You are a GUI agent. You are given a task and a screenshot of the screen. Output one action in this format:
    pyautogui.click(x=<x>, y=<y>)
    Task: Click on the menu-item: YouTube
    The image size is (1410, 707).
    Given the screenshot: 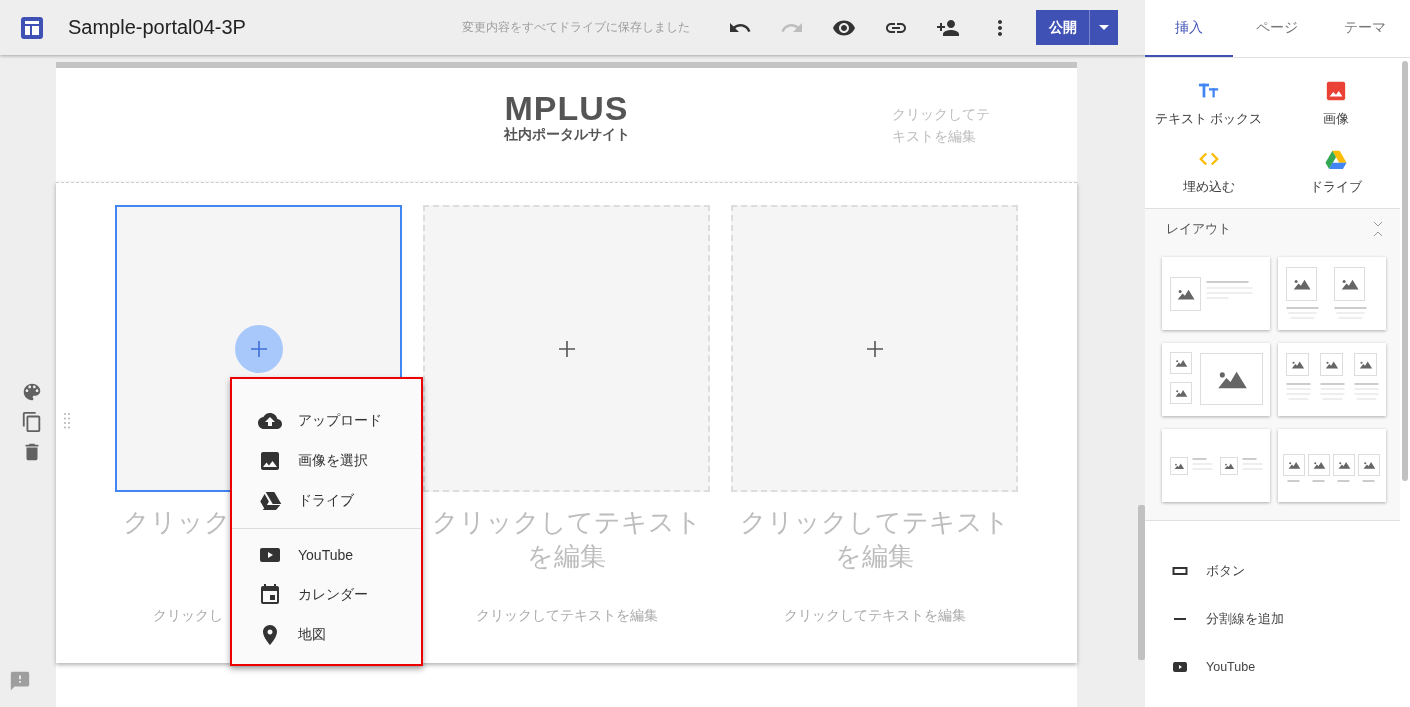 What is the action you would take?
    pyautogui.click(x=326, y=555)
    